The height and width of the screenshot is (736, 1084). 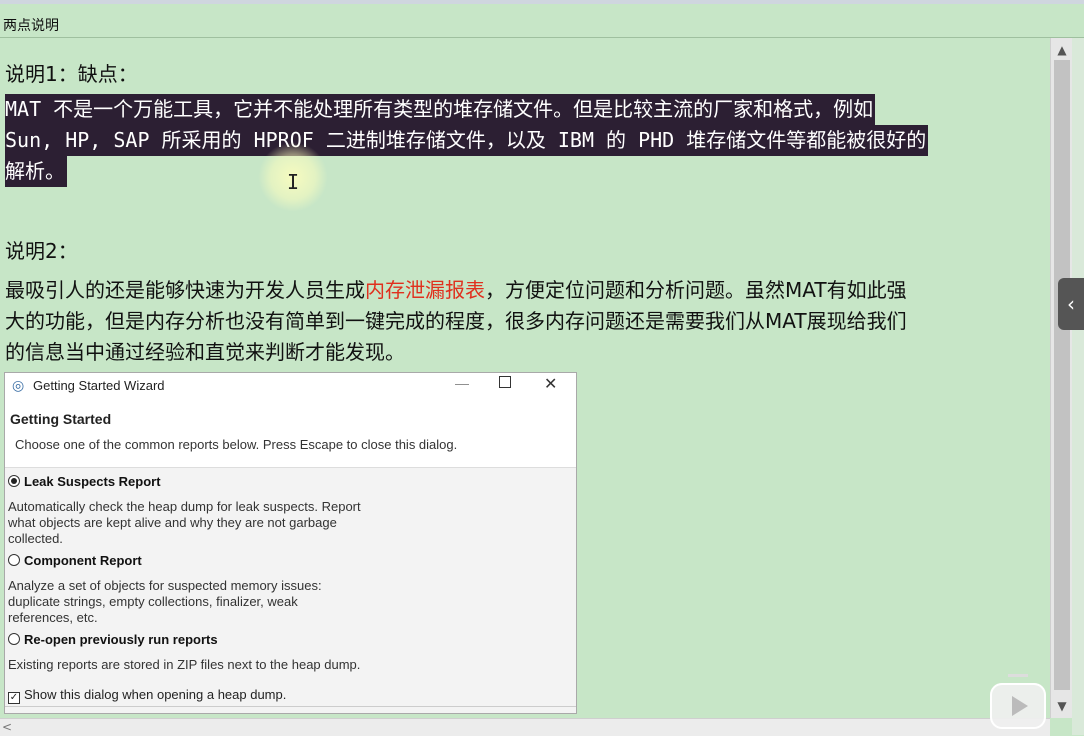 What do you see at coordinates (36, 171) in the screenshot?
I see `selected-line-3: 解析。` at bounding box center [36, 171].